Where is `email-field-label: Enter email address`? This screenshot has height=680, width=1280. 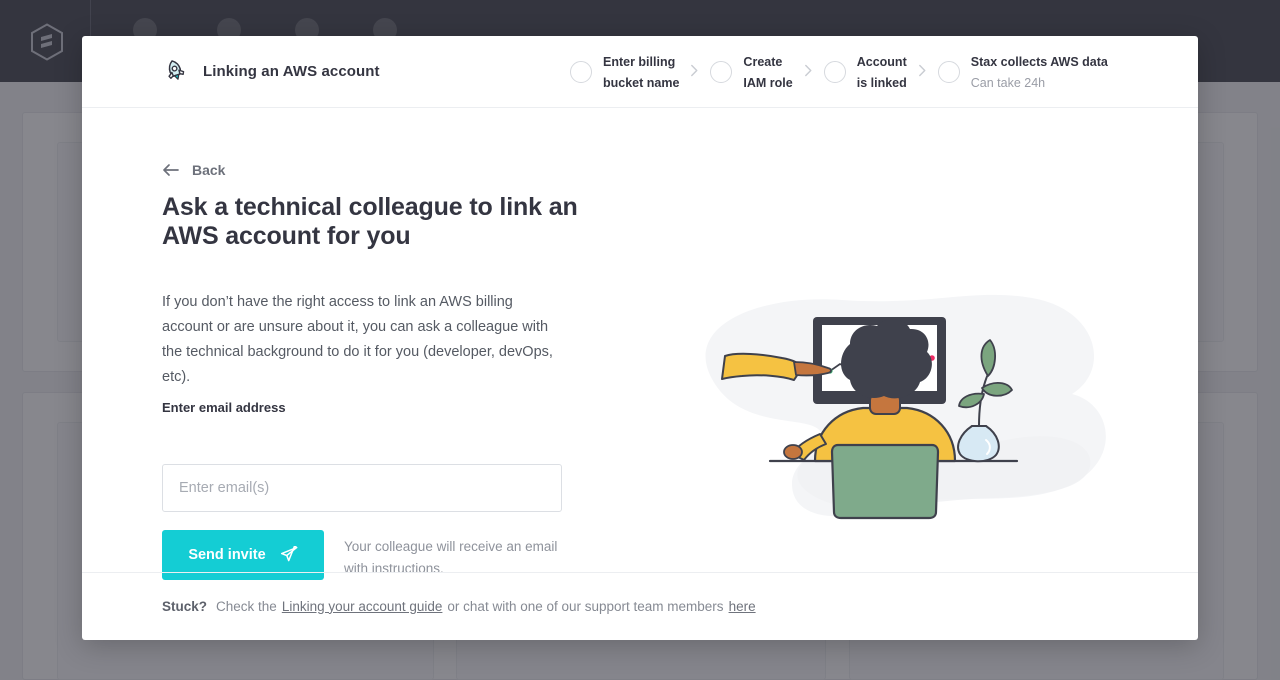 email-field-label: Enter email address is located at coordinates (224, 407).